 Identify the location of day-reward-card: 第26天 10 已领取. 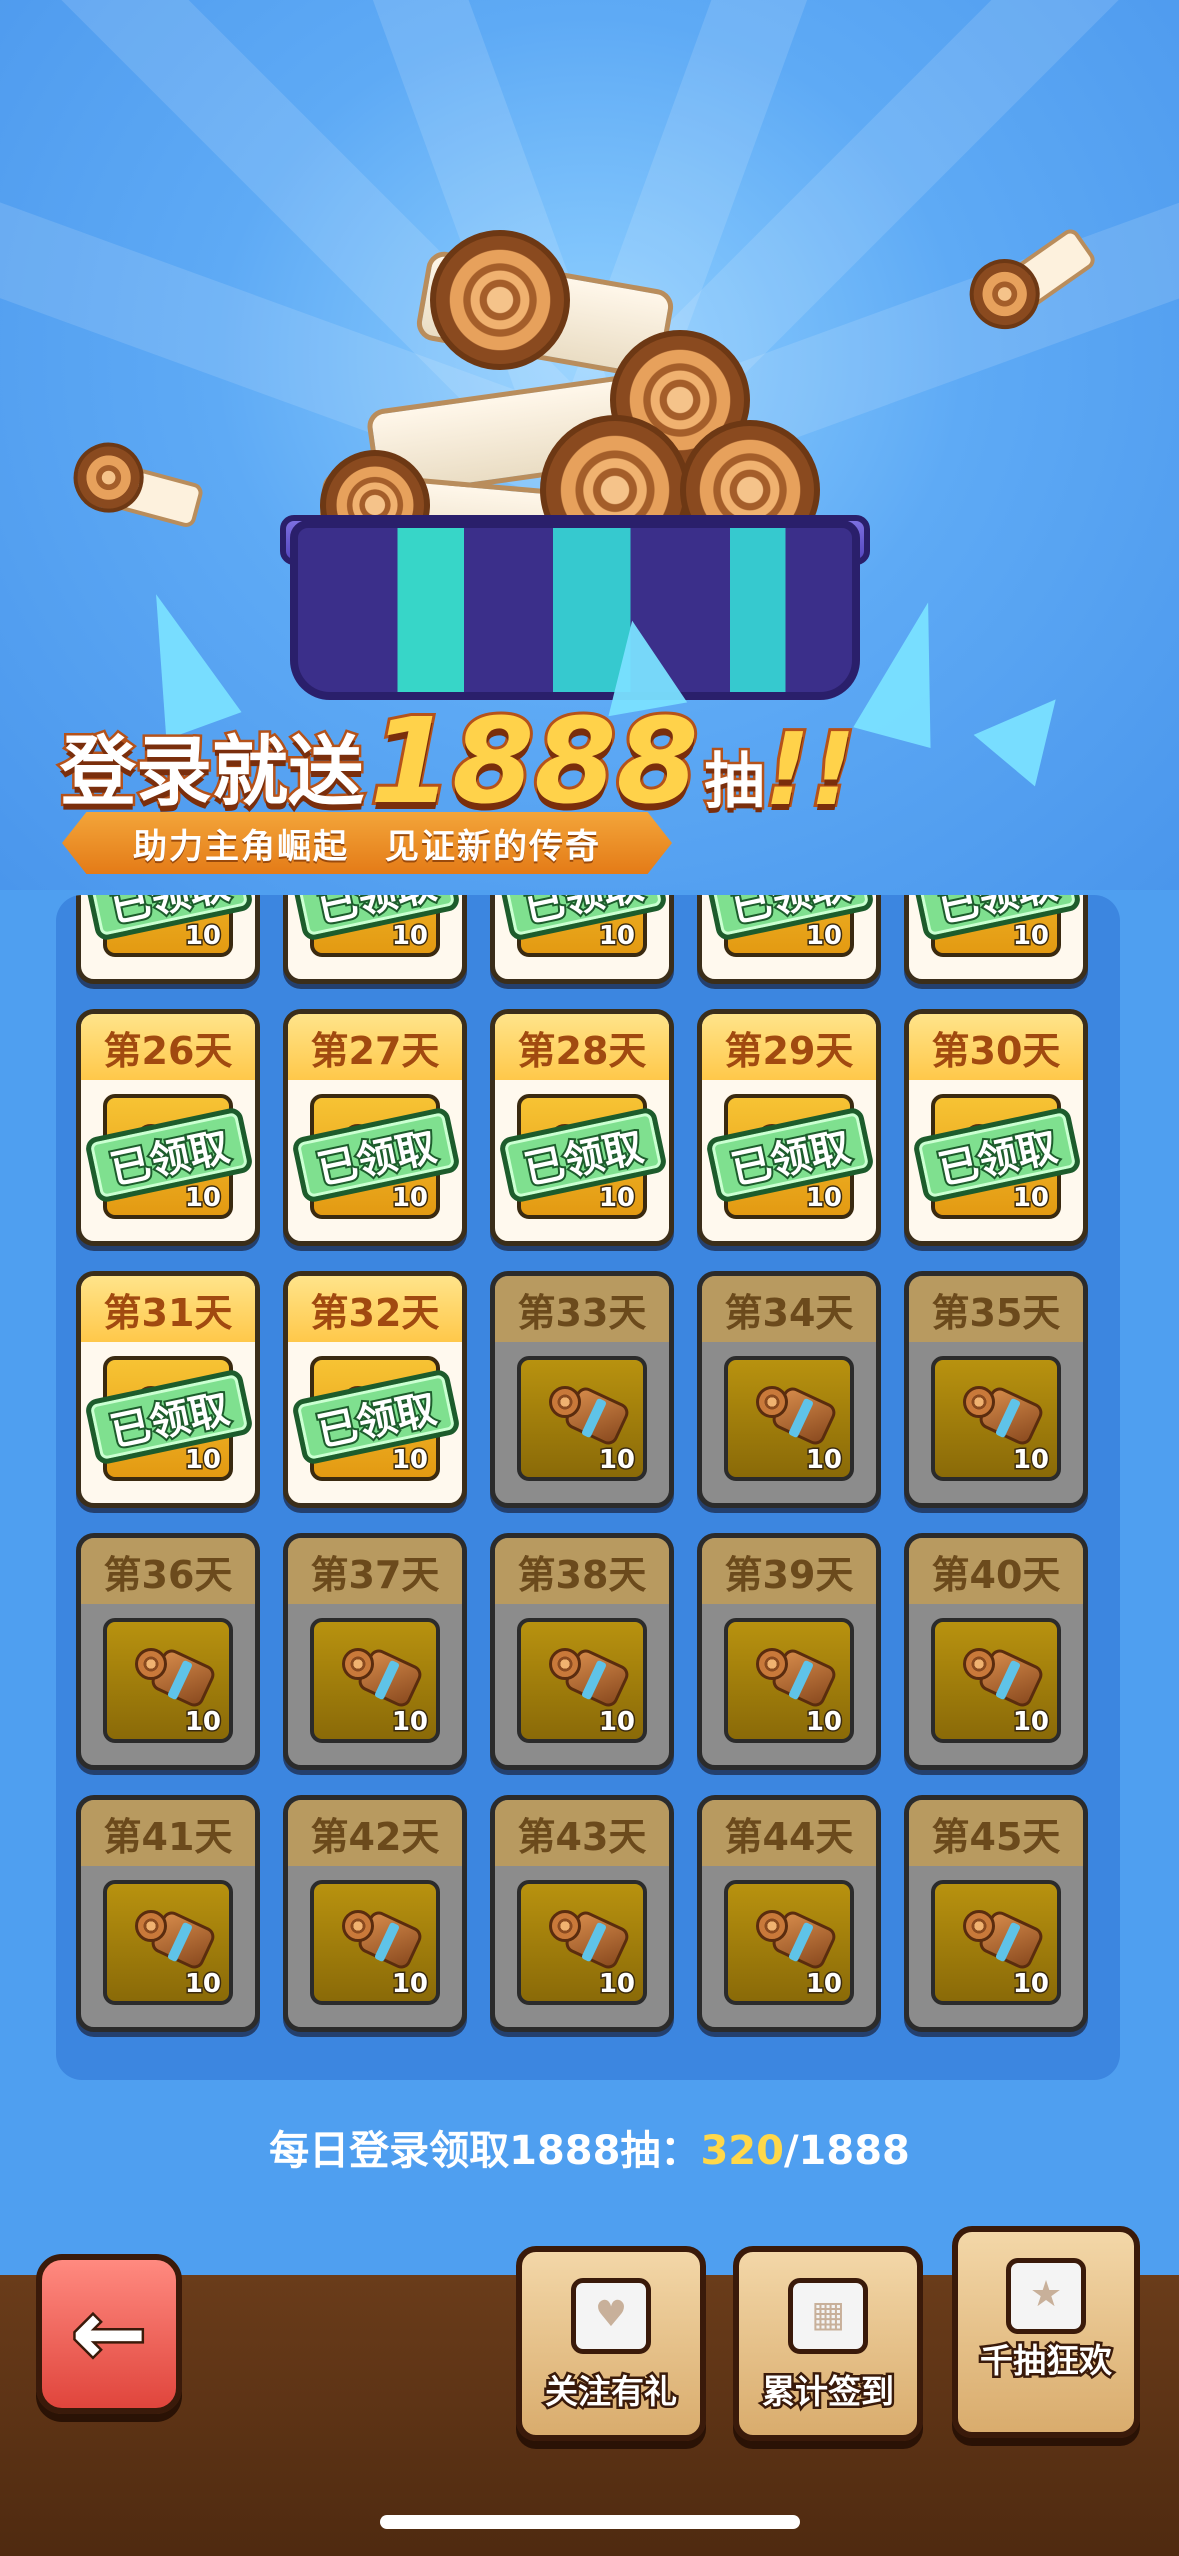
(168, 1127).